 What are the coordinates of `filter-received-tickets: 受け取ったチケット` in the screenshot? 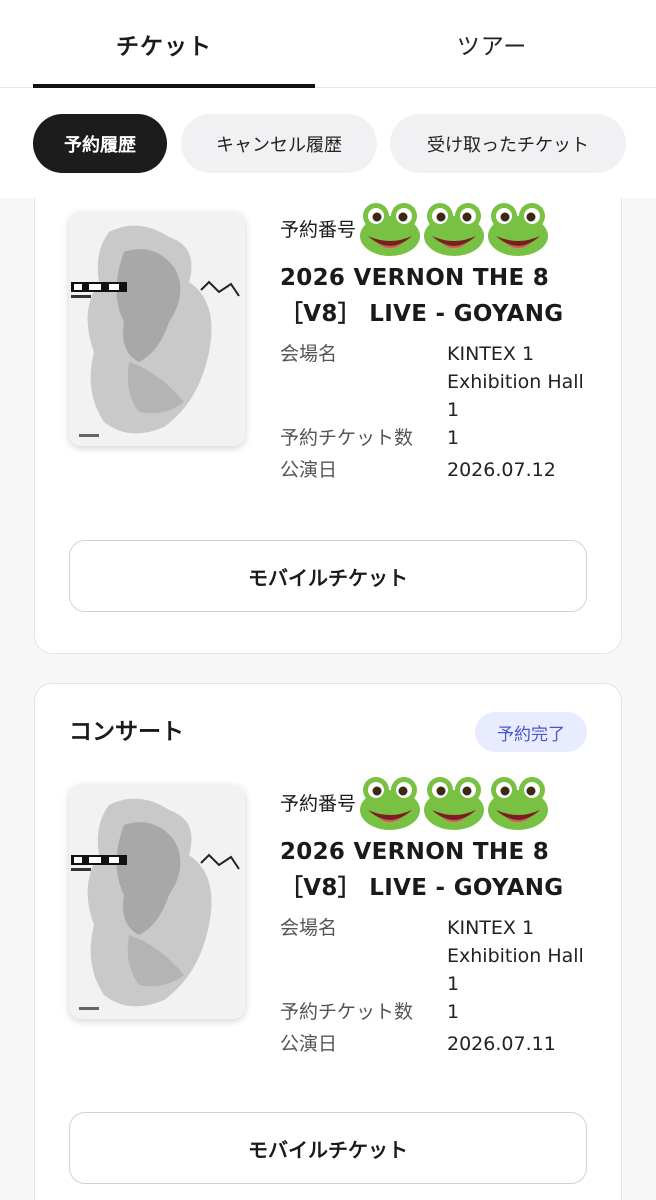 It's located at (508, 143).